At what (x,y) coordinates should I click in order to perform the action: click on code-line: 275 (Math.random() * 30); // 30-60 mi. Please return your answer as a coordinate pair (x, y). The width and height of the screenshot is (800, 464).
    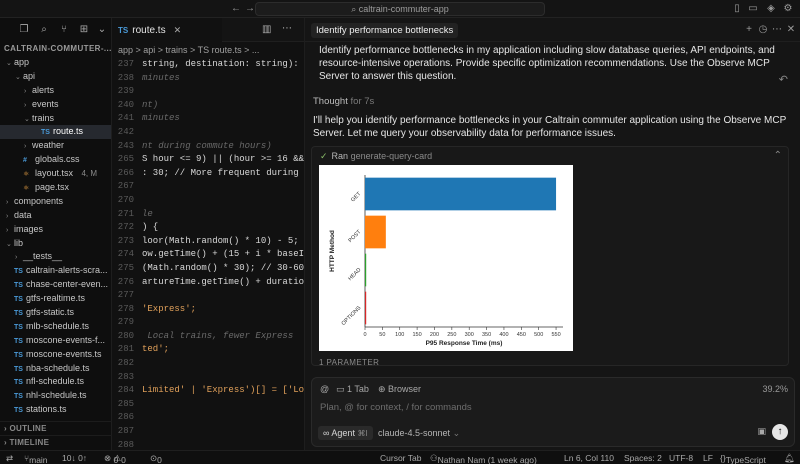
    Looking at the image, I should click on (208, 269).